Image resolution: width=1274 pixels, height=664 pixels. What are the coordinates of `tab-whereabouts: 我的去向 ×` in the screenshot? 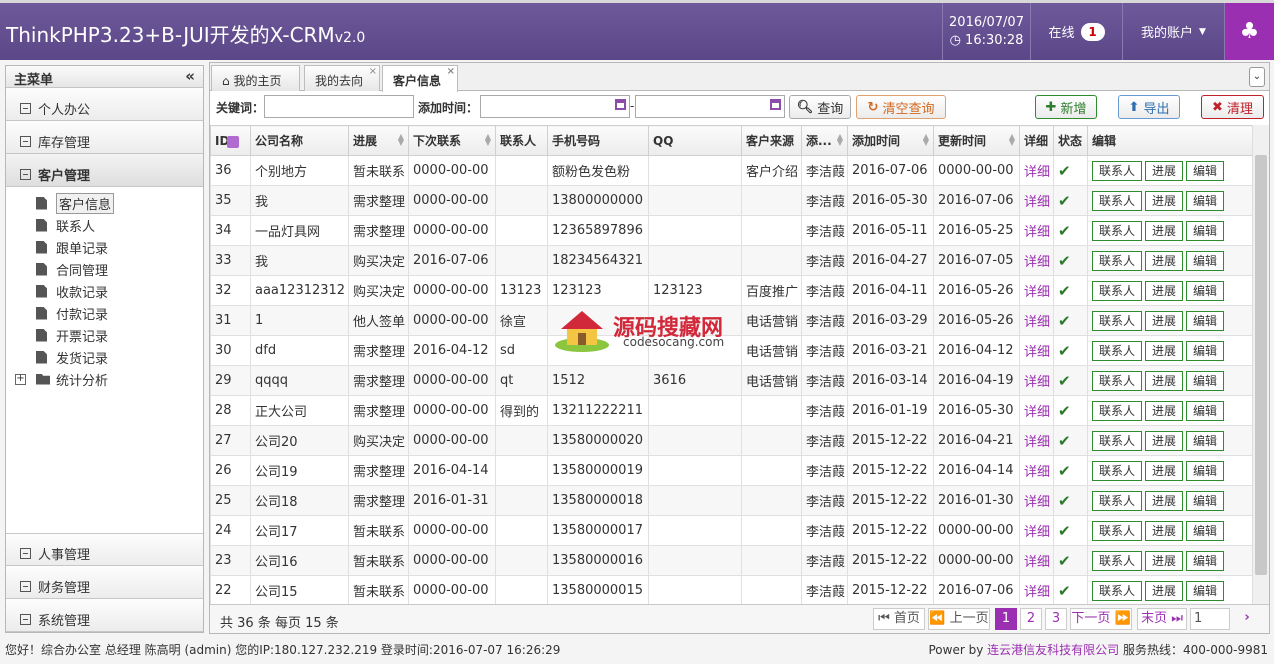 It's located at (342, 78).